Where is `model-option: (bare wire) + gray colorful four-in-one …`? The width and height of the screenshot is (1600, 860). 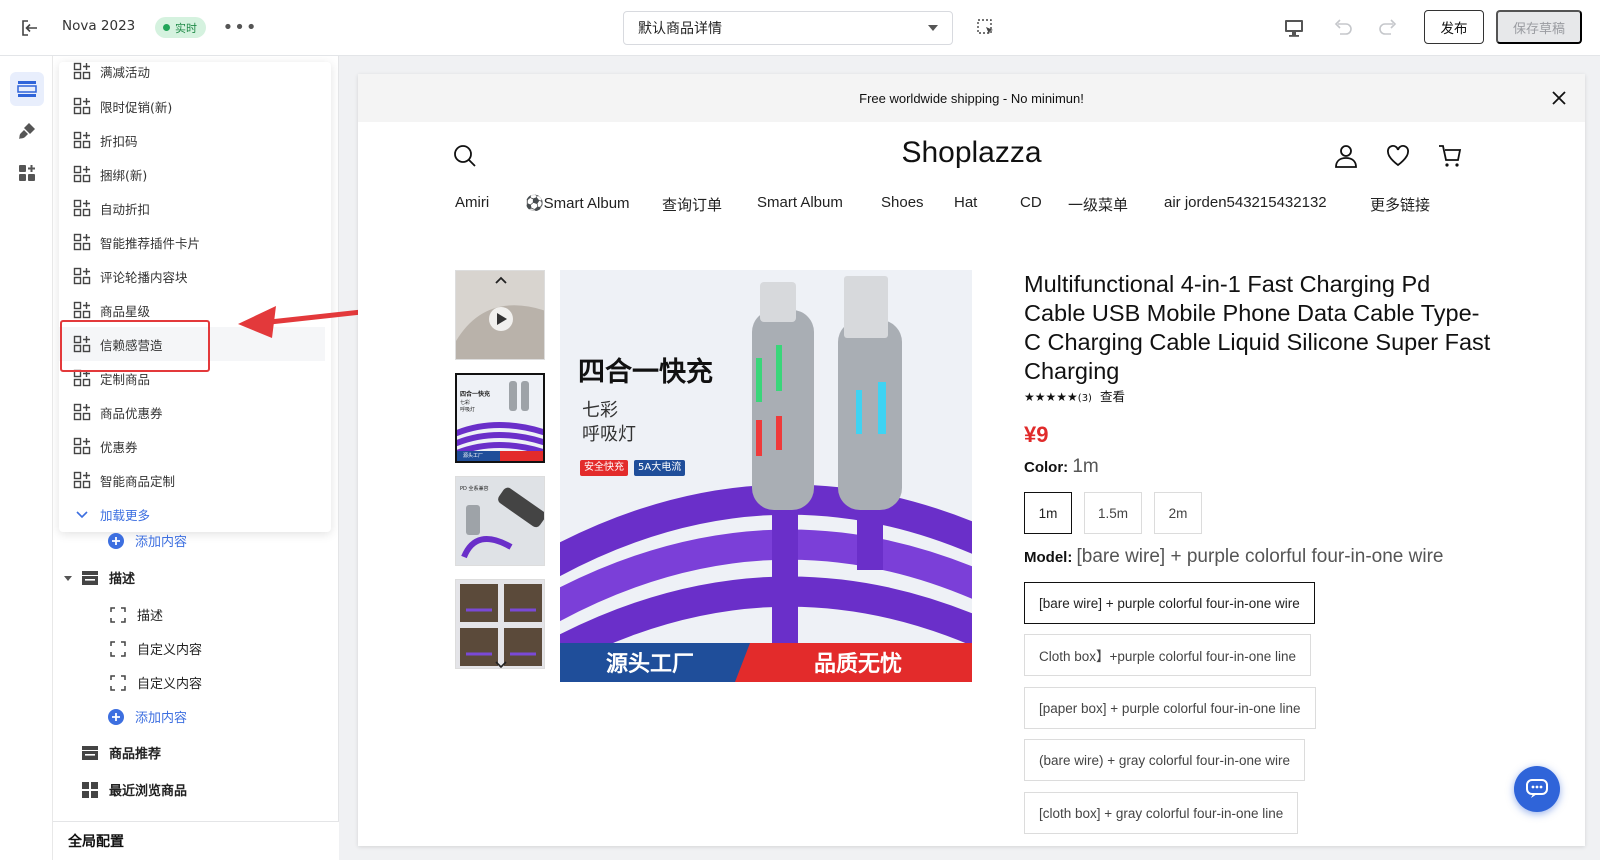 model-option: (bare wire) + gray colorful four-in-one … is located at coordinates (1164, 760).